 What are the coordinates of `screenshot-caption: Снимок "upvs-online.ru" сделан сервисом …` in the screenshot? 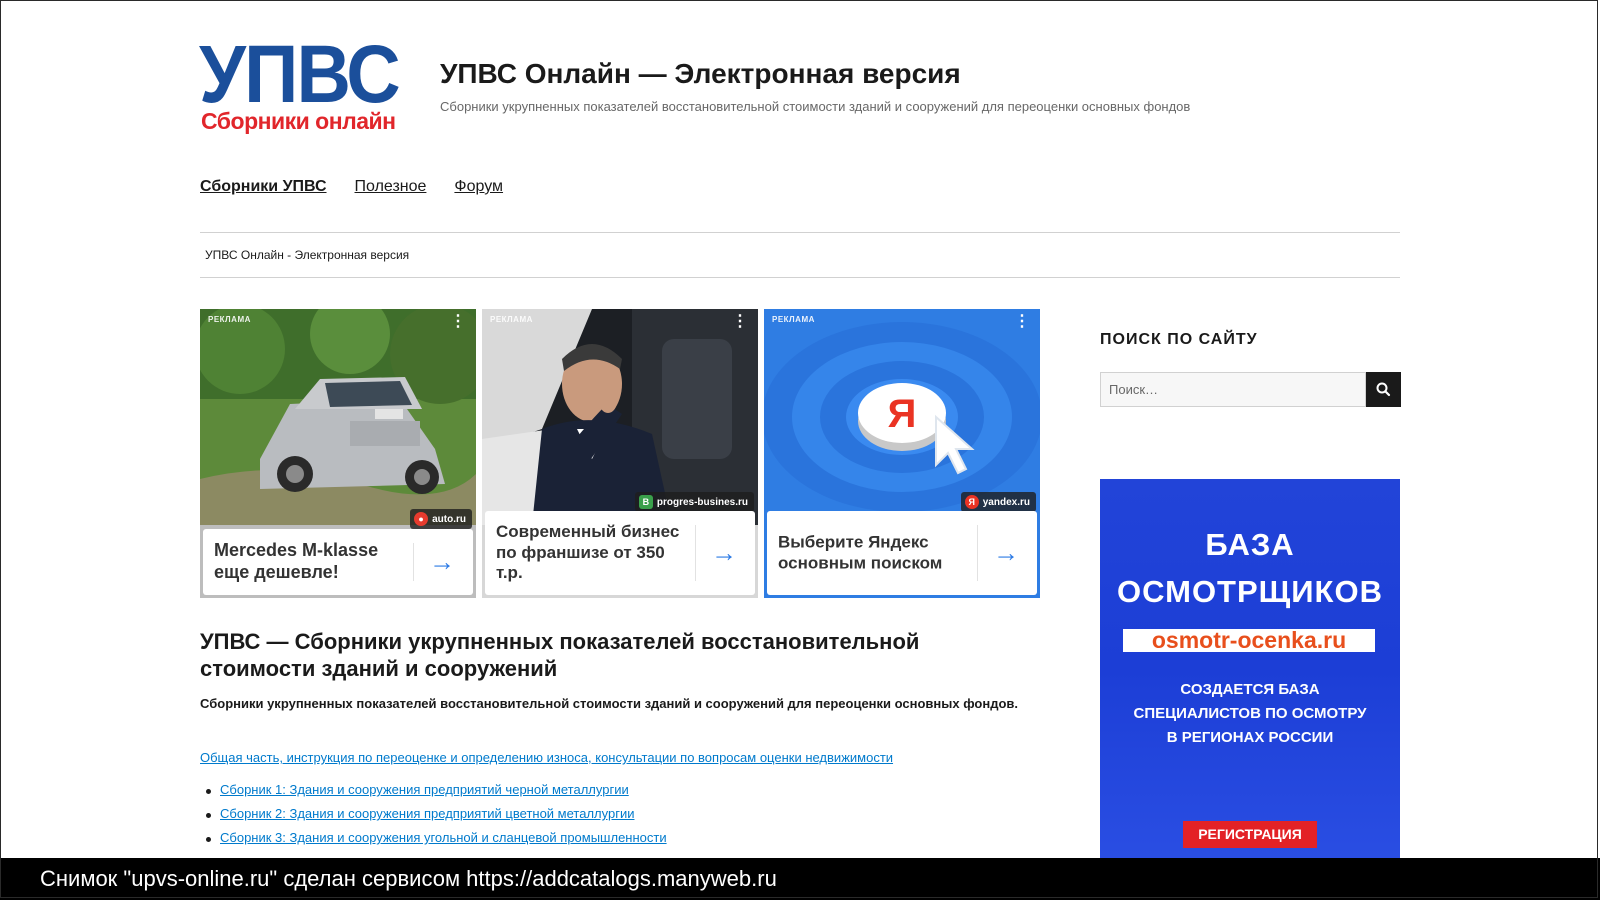 It's located at (408, 878).